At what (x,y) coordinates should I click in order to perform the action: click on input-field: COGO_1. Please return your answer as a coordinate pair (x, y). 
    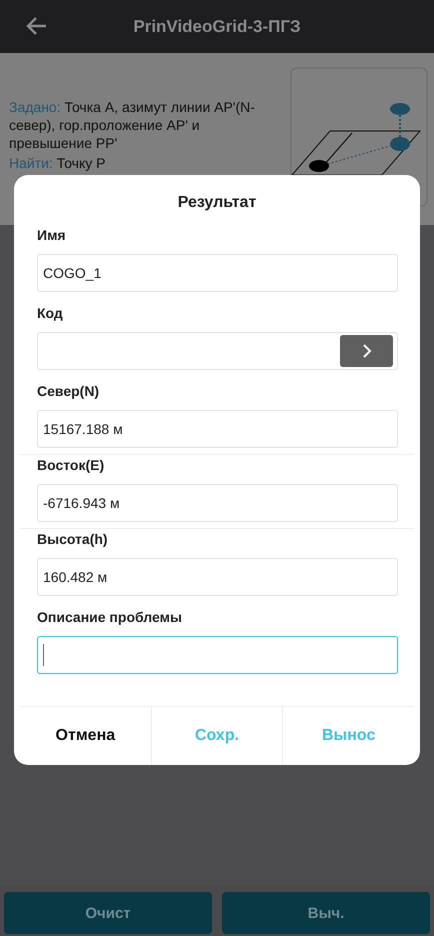
    Looking at the image, I should click on (217, 273).